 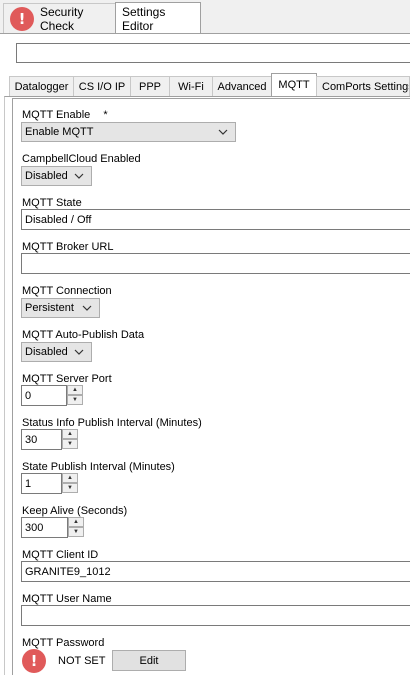 I want to click on status-info-interval-label: Status Info Publish Interval (Minutes), so click(x=112, y=423).